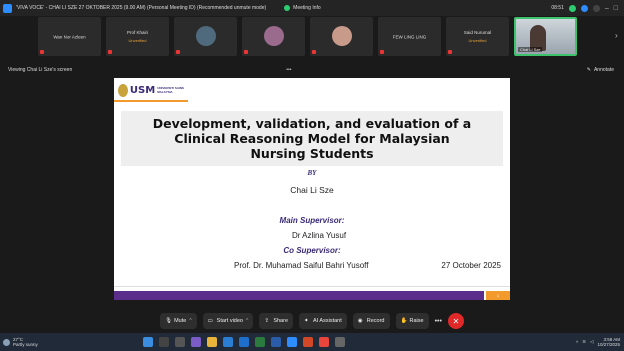 The height and width of the screenshot is (351, 624). I want to click on presentation-date: 27 October 2025, so click(471, 265).